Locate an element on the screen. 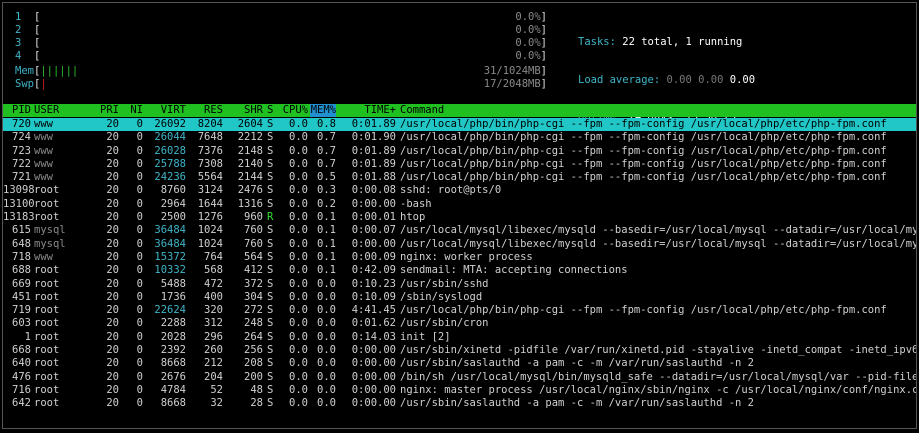 The width and height of the screenshot is (919, 433). cell-time: 0:01.89 is located at coordinates (373, 150).